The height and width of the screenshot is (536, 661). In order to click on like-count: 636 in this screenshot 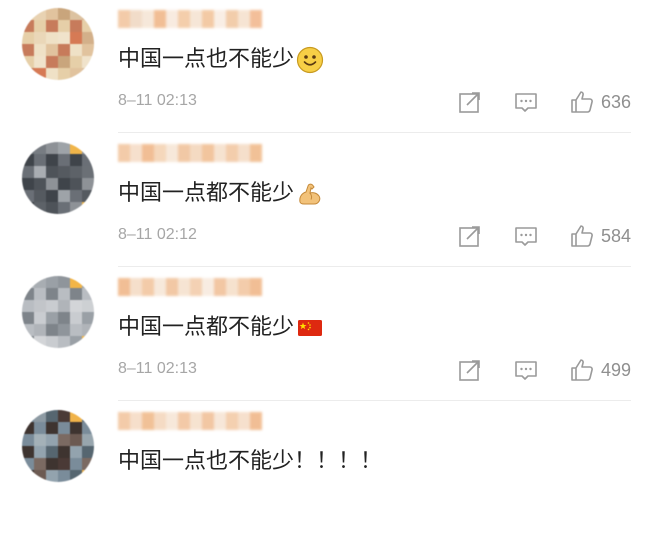, I will do `click(616, 102)`.